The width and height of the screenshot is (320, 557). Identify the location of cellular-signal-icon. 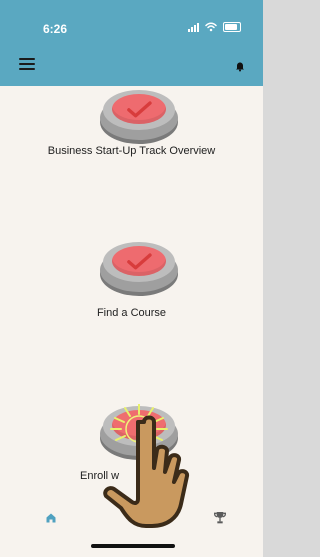
(193, 27).